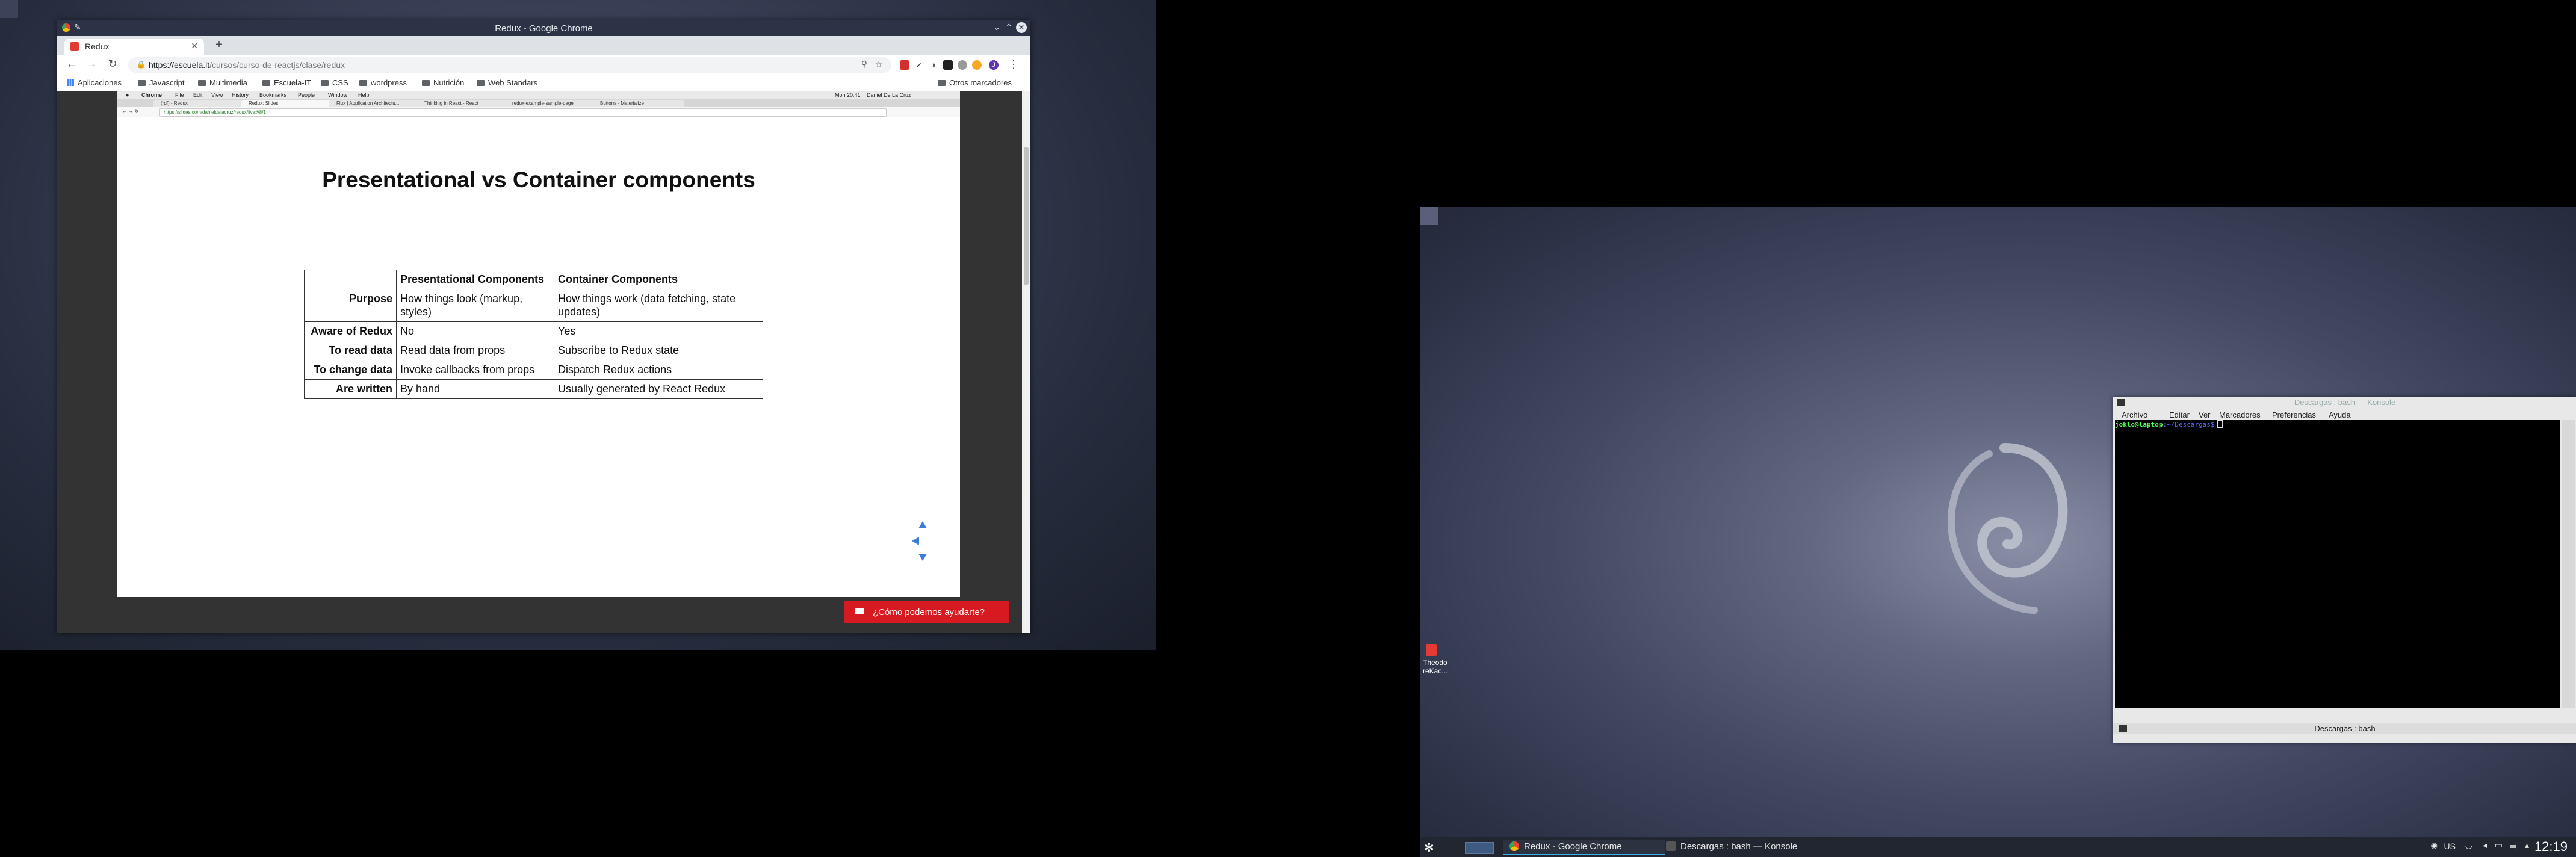  I want to click on bookmark-star-icon: ☆, so click(879, 64).